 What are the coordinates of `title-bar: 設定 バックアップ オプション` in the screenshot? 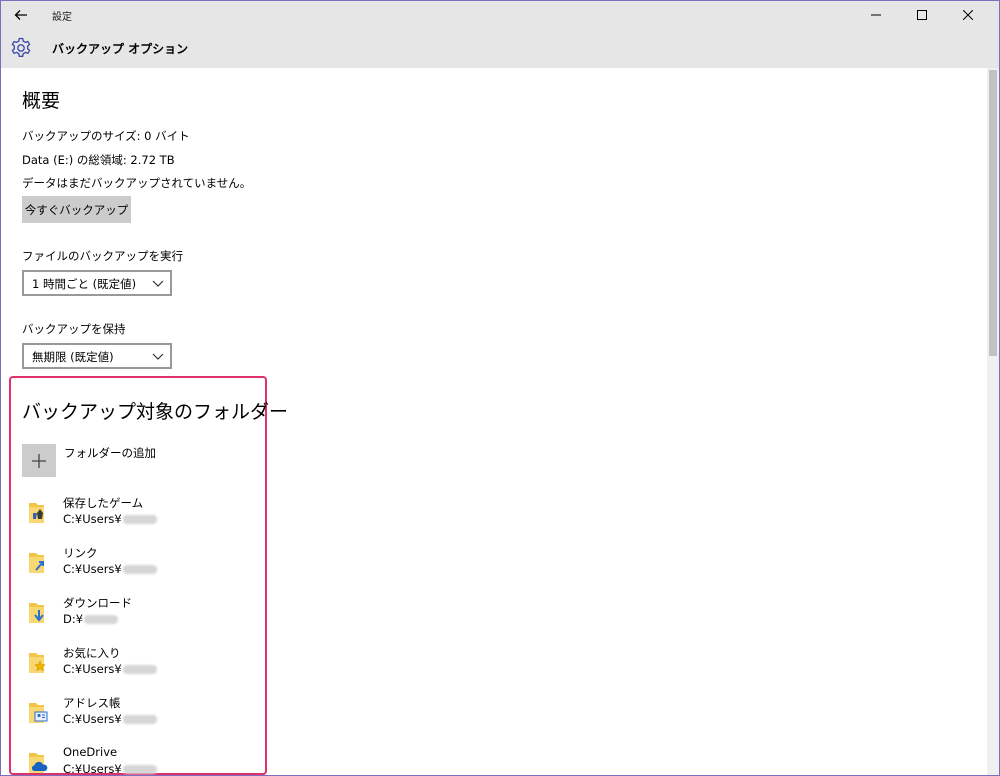 It's located at (500, 34).